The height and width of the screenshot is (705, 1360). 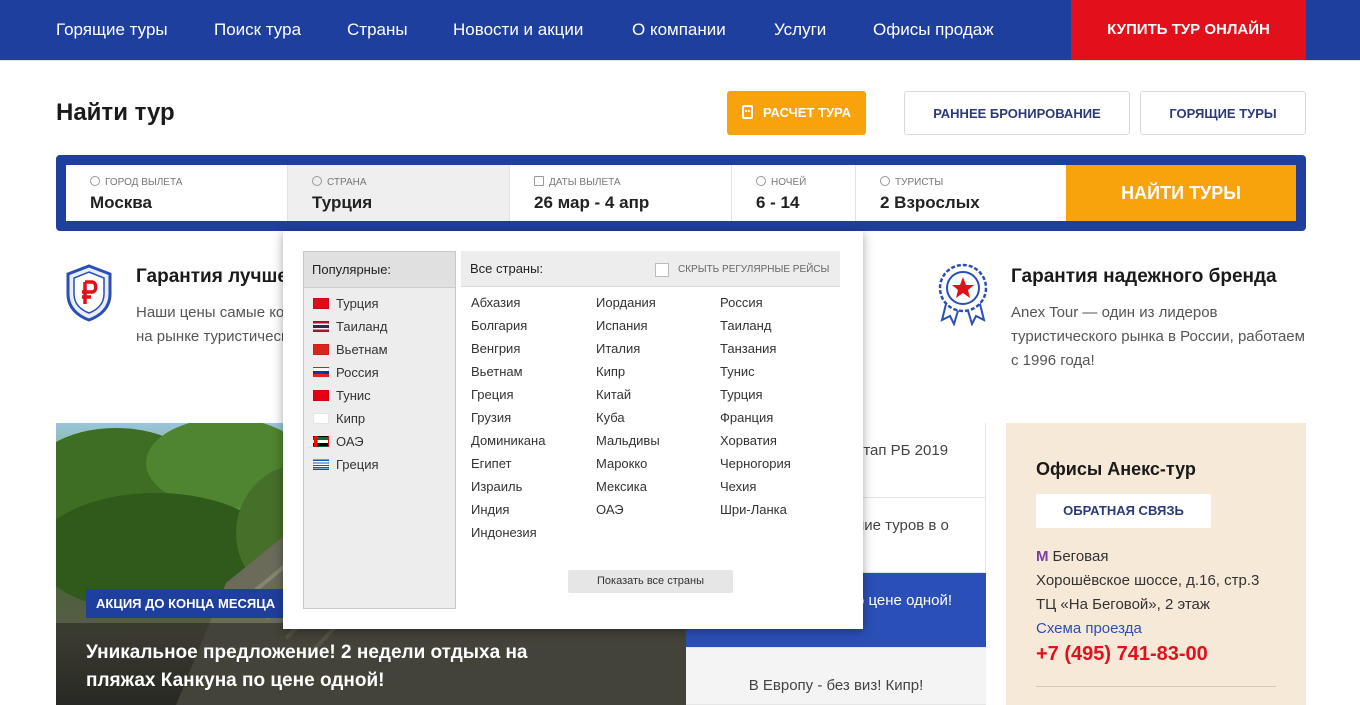 What do you see at coordinates (497, 371) in the screenshot?
I see `country-item: Вьетнам` at bounding box center [497, 371].